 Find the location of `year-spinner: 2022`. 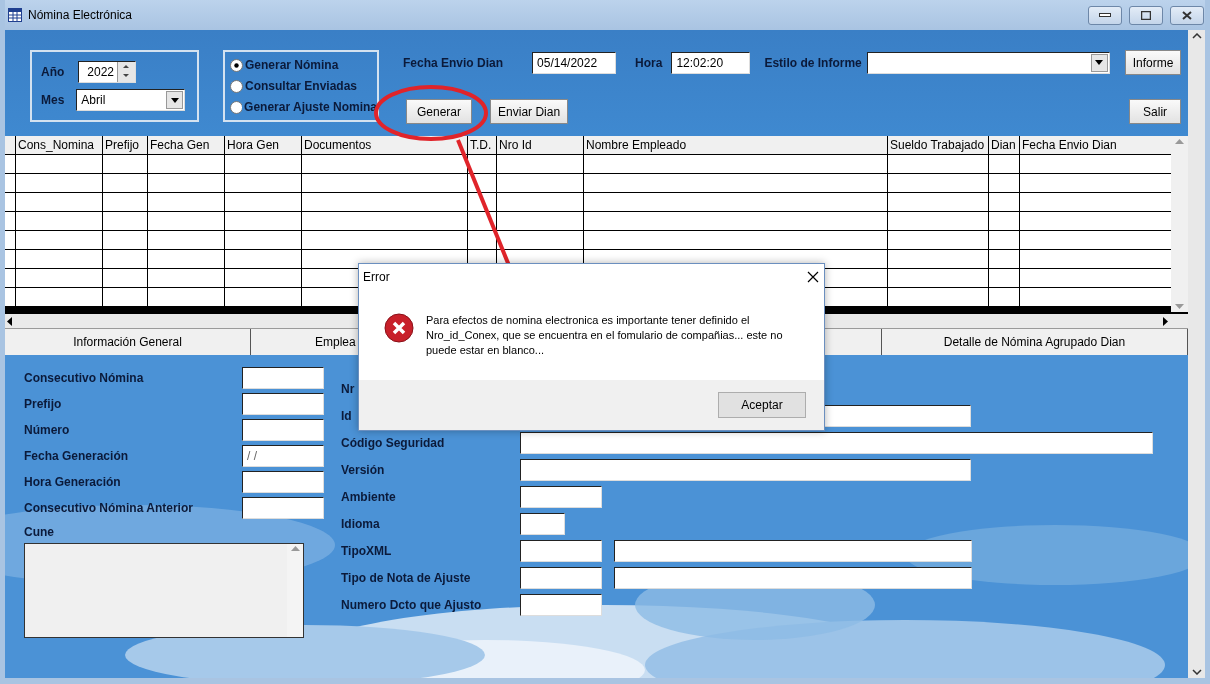

year-spinner: 2022 is located at coordinates (107, 72).